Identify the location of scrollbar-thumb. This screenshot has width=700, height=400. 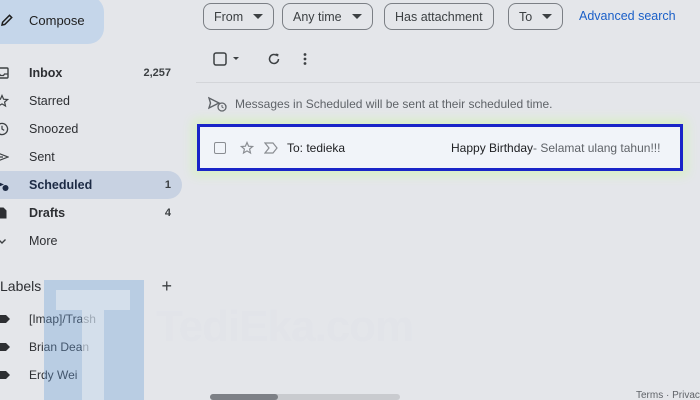
(244, 397).